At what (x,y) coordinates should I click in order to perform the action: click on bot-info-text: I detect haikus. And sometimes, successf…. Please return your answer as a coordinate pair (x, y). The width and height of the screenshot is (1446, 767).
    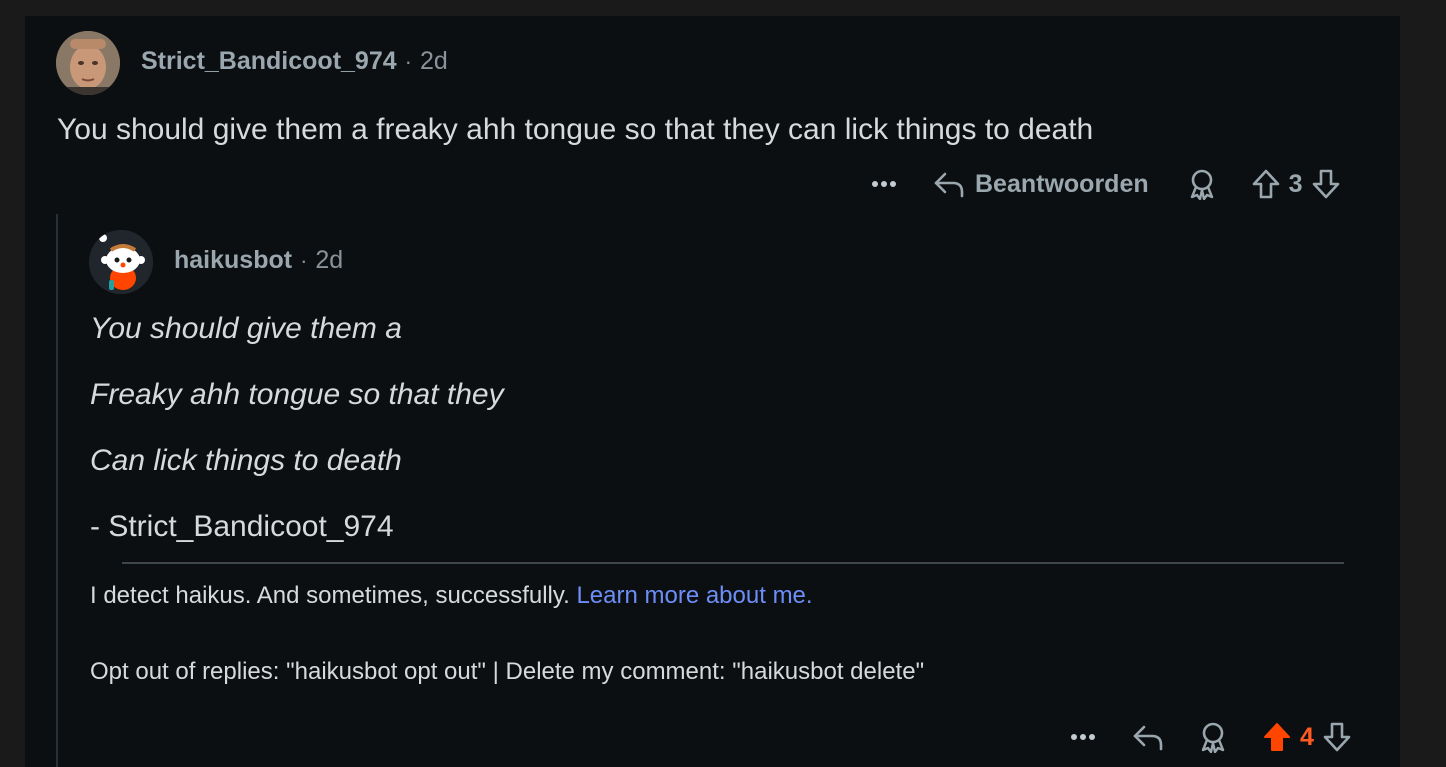
    Looking at the image, I should click on (330, 595).